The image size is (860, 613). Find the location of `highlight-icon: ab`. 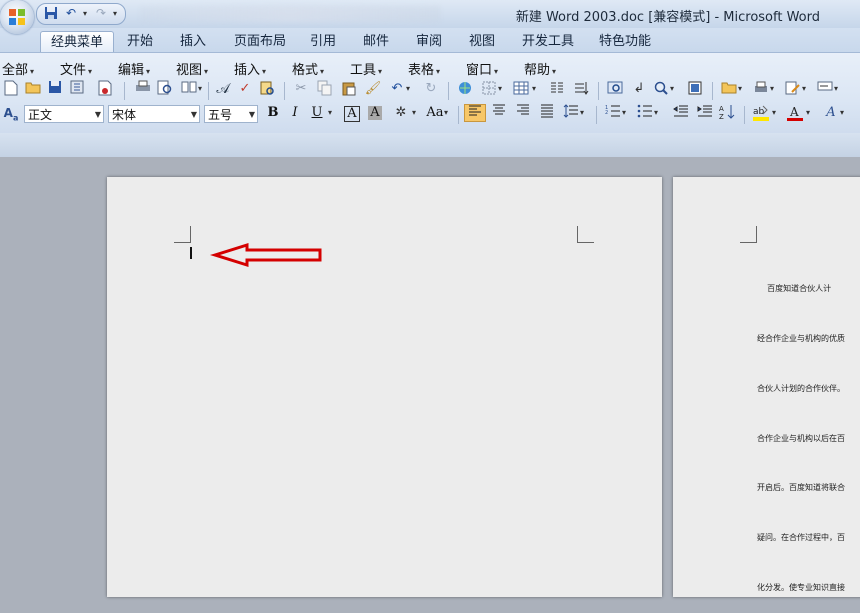

highlight-icon: ab is located at coordinates (761, 113).